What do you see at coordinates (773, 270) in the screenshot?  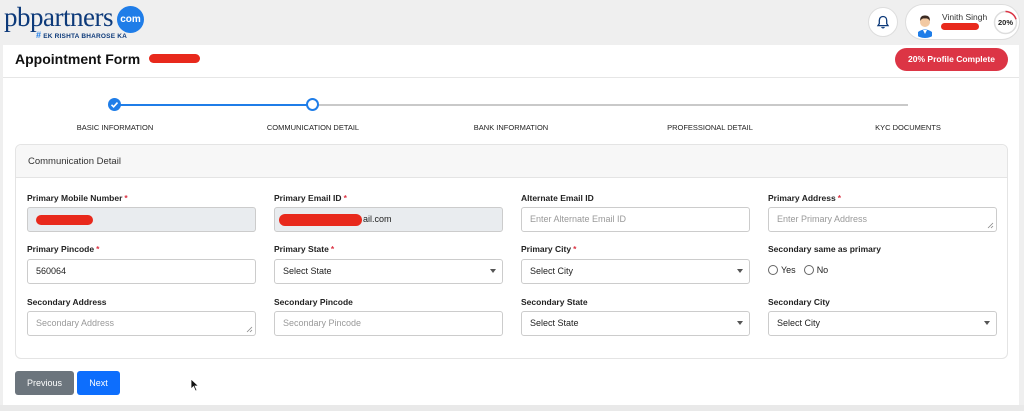 I see `radio-yes` at bounding box center [773, 270].